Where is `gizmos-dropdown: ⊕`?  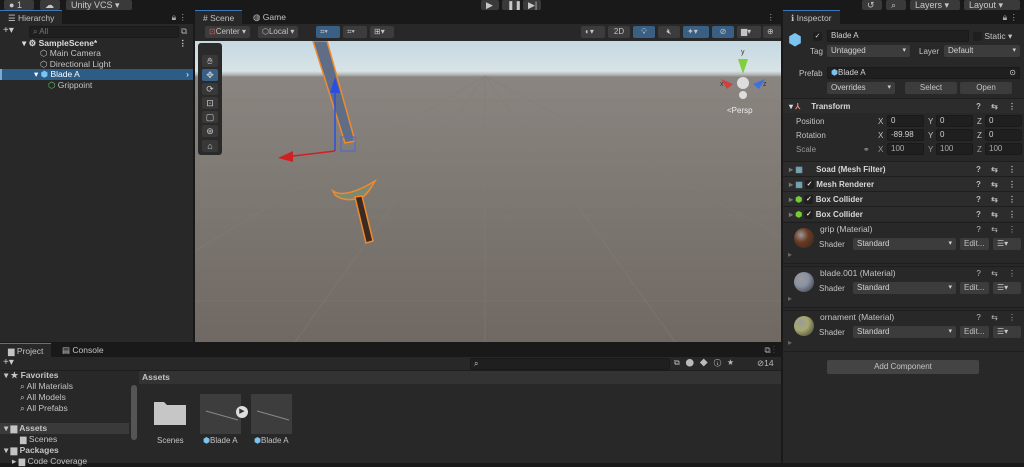
gizmos-dropdown: ⊕ is located at coordinates (772, 32).